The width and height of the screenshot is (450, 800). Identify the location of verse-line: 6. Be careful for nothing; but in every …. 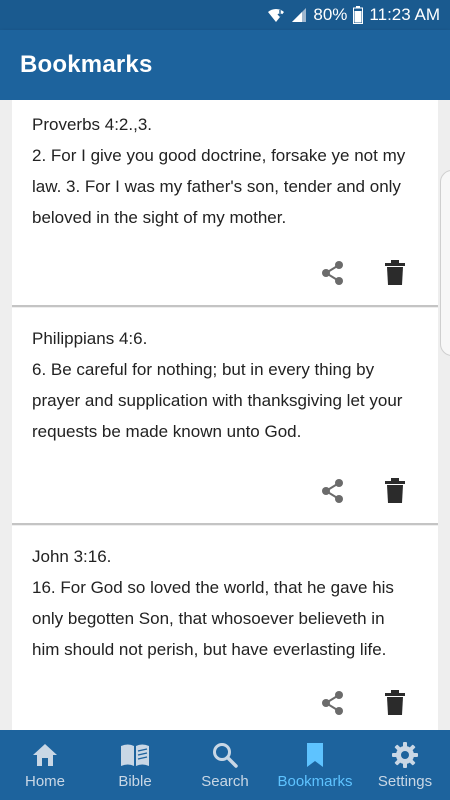
(203, 369).